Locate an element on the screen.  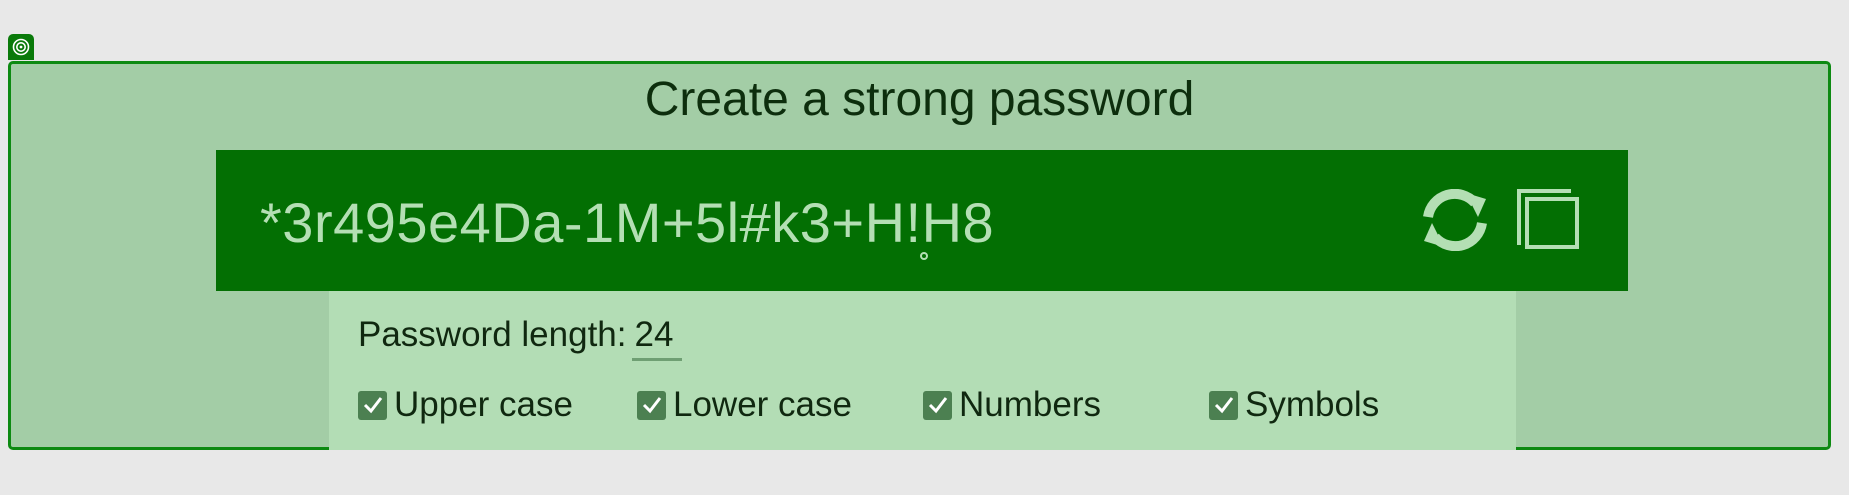
refresh-icon is located at coordinates (1455, 220).